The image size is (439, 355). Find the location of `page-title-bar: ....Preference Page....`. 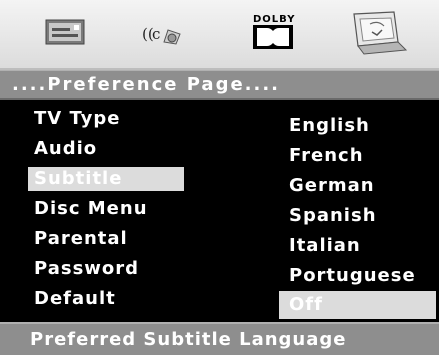

page-title-bar: ....Preference Page.... is located at coordinates (219, 85).